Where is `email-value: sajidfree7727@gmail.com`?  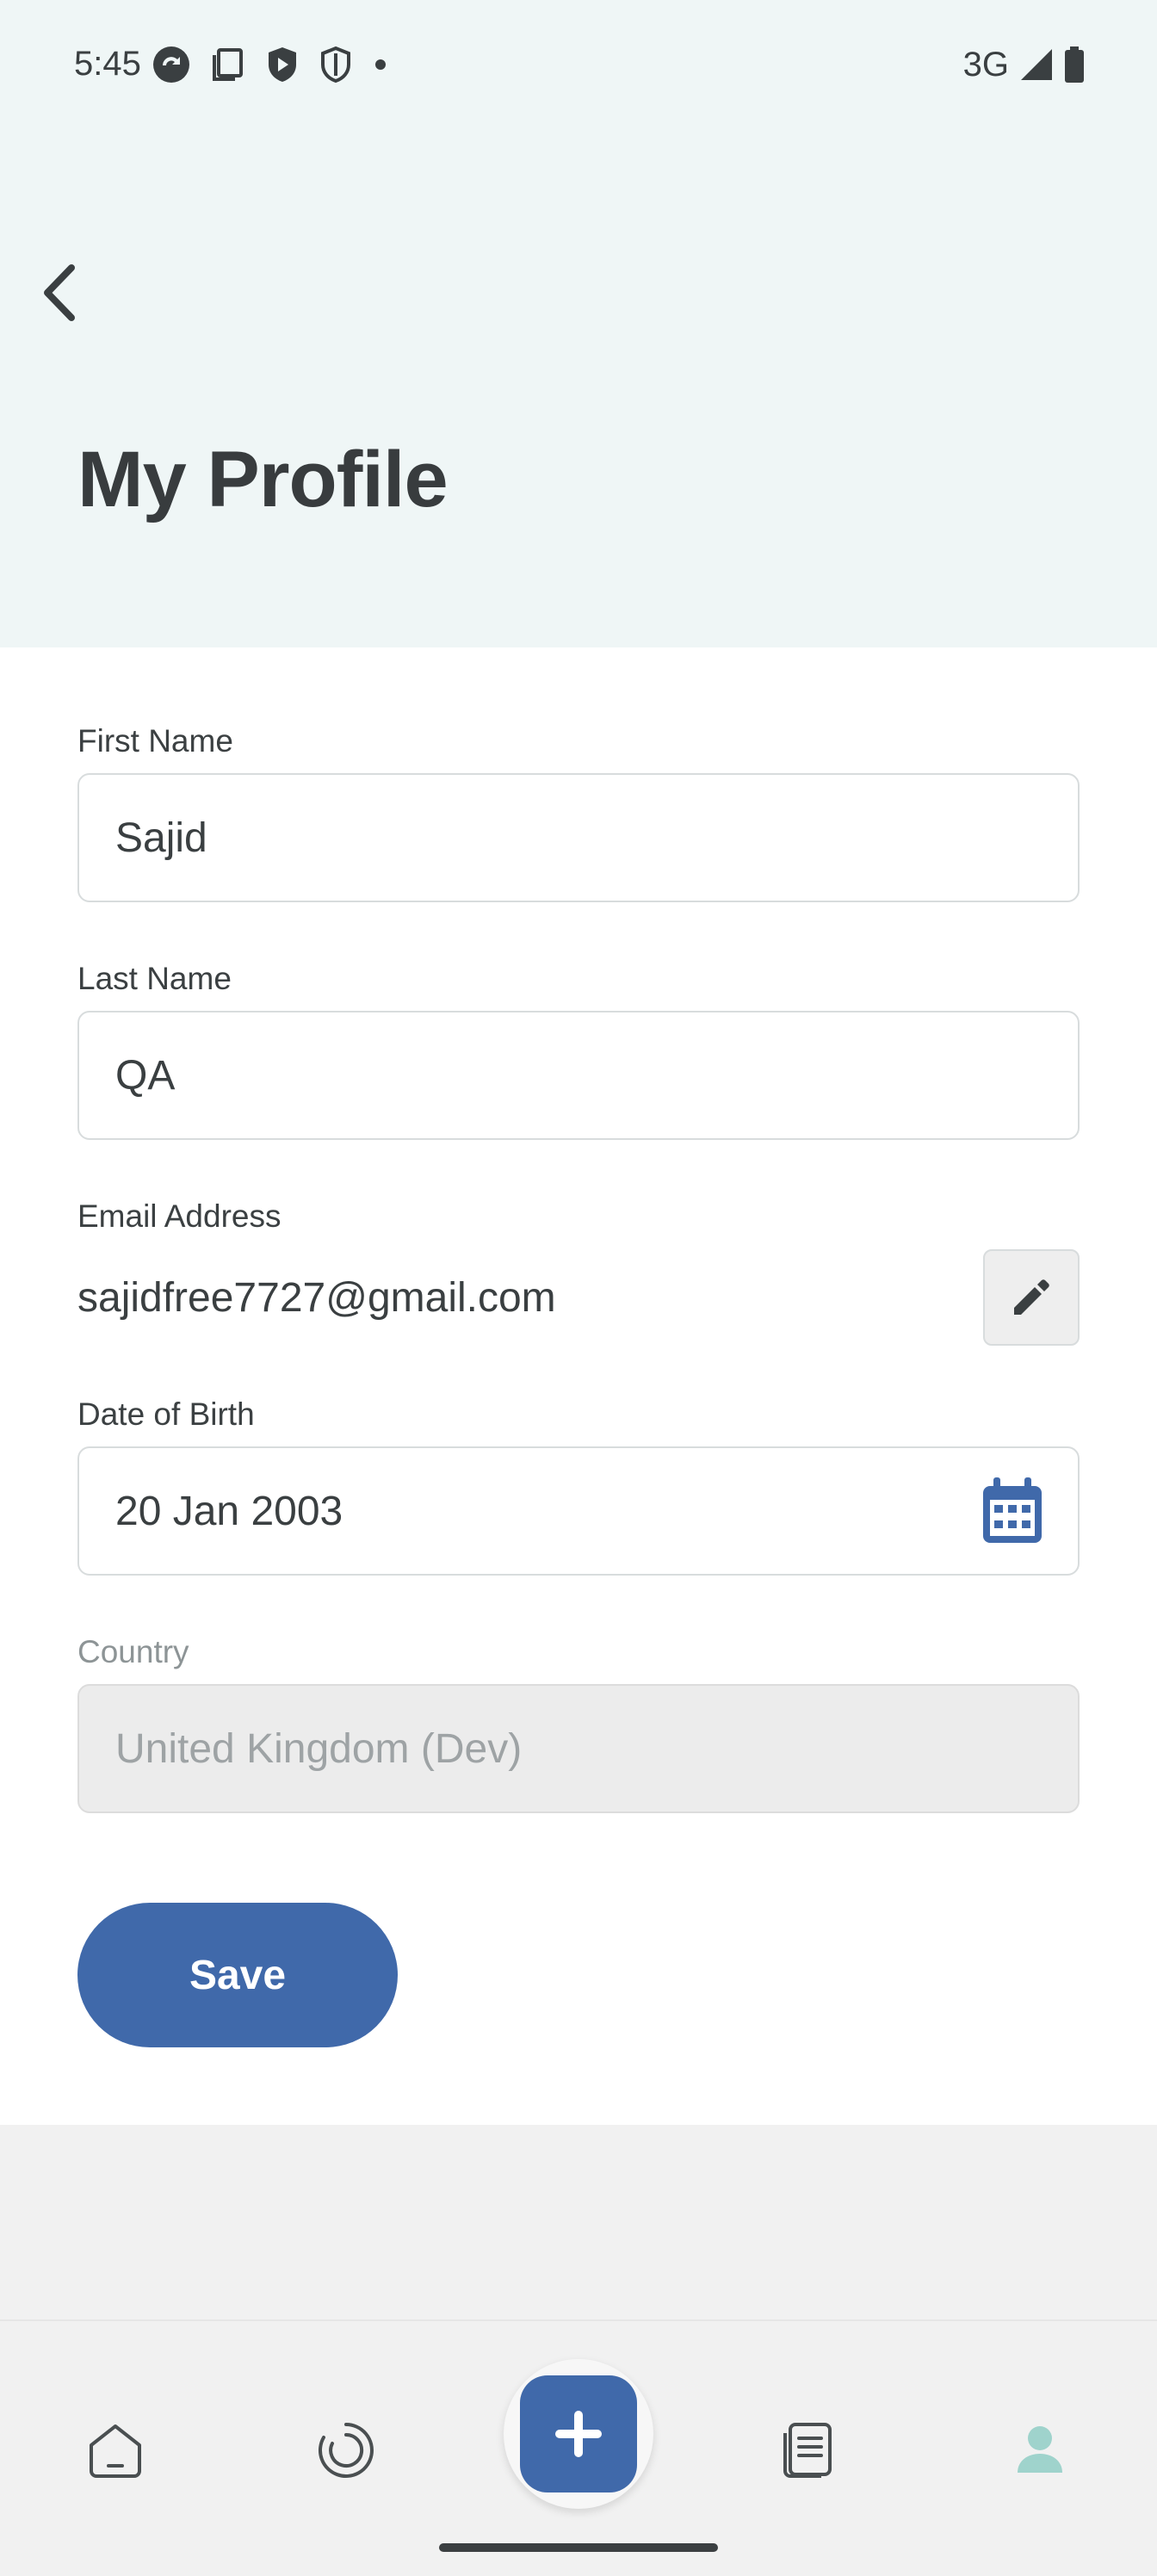 email-value: sajidfree7727@gmail.com is located at coordinates (316, 1297).